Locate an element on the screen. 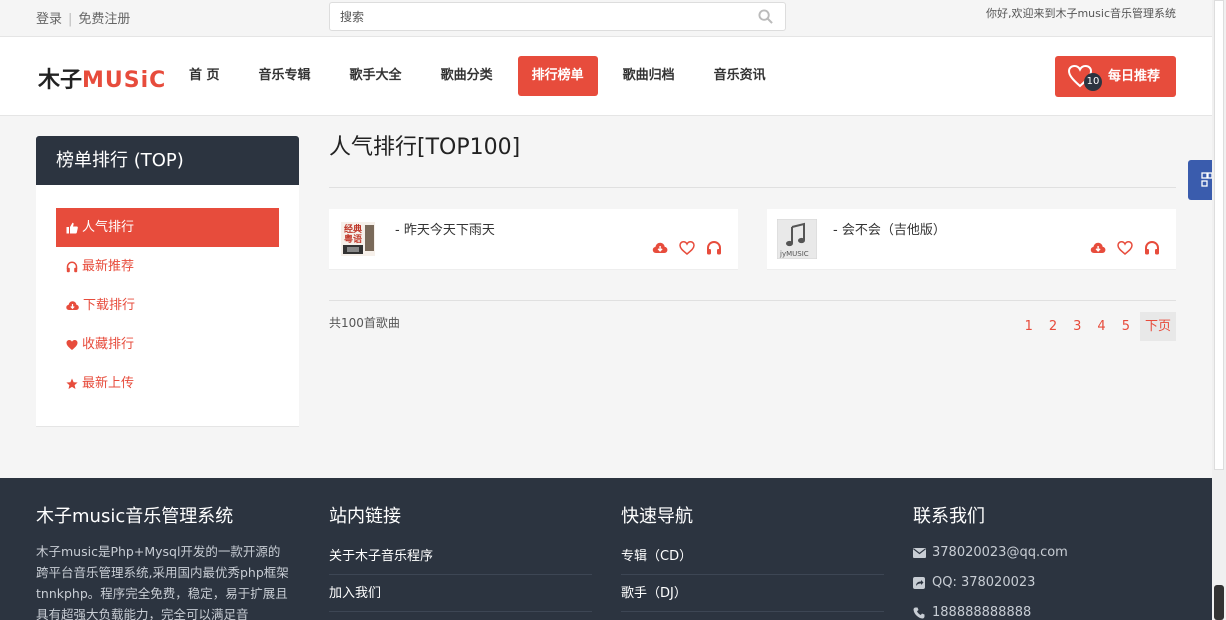  footer-link-singers: 歌手（DJ） is located at coordinates (752, 593).